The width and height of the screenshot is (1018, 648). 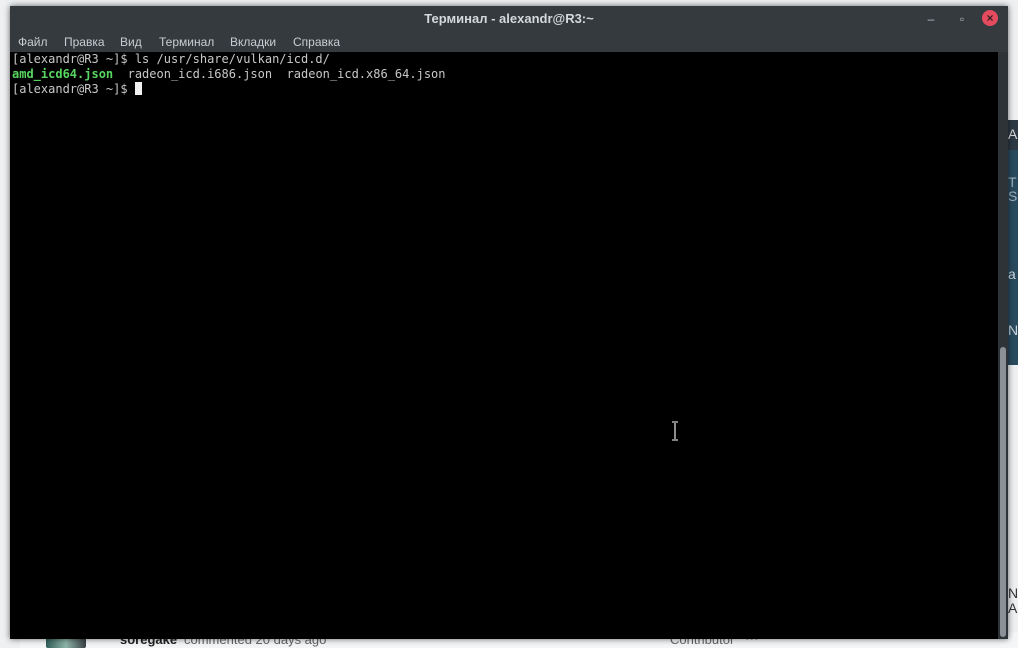 I want to click on shell-prompt: [alexandr@R3 ~]$, so click(x=73, y=89).